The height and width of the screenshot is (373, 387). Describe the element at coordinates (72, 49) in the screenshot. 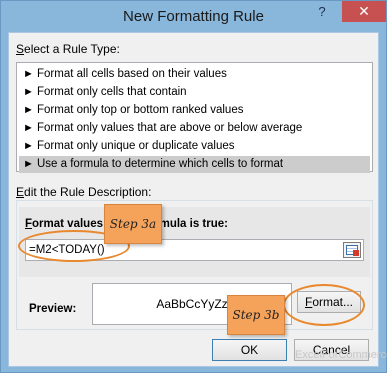

I see `rule-type-heading-text: elect a Rule Type:` at that location.